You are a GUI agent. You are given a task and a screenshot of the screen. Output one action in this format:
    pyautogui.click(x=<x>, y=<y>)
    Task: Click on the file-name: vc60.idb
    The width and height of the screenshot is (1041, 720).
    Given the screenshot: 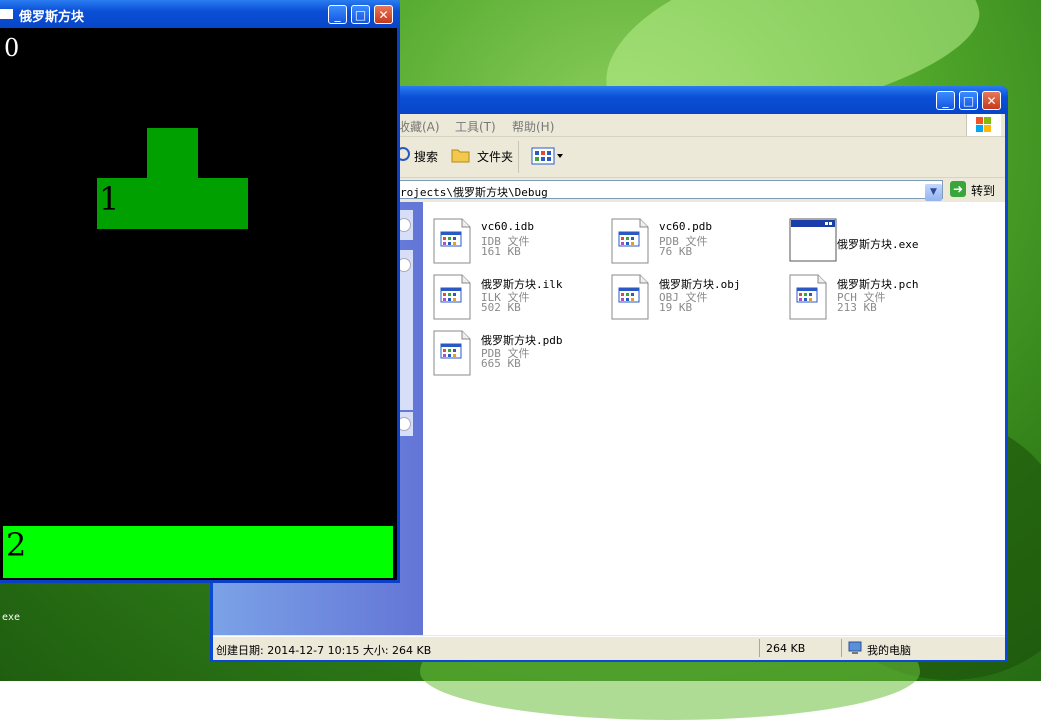 What is the action you would take?
    pyautogui.click(x=507, y=226)
    